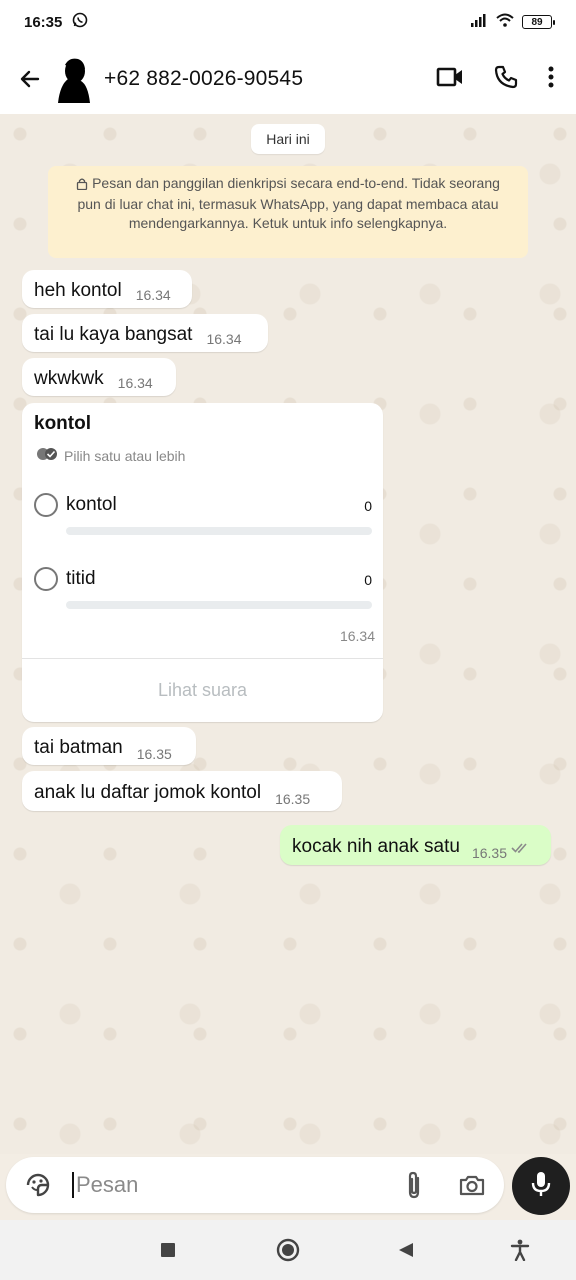 This screenshot has width=576, height=1280. What do you see at coordinates (30, 79) in the screenshot?
I see `back-arrow-icon` at bounding box center [30, 79].